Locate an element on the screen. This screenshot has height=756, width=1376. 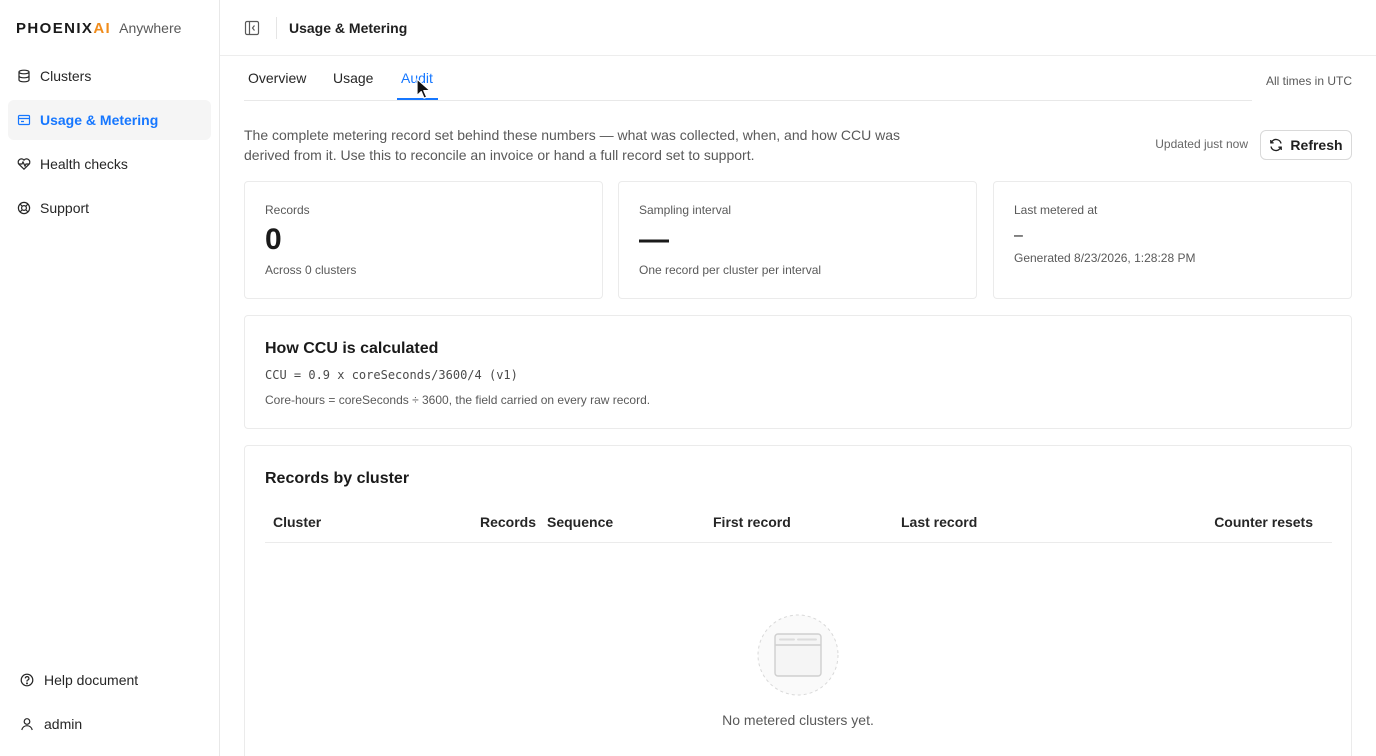
empty-state-icon is located at coordinates (798, 655).